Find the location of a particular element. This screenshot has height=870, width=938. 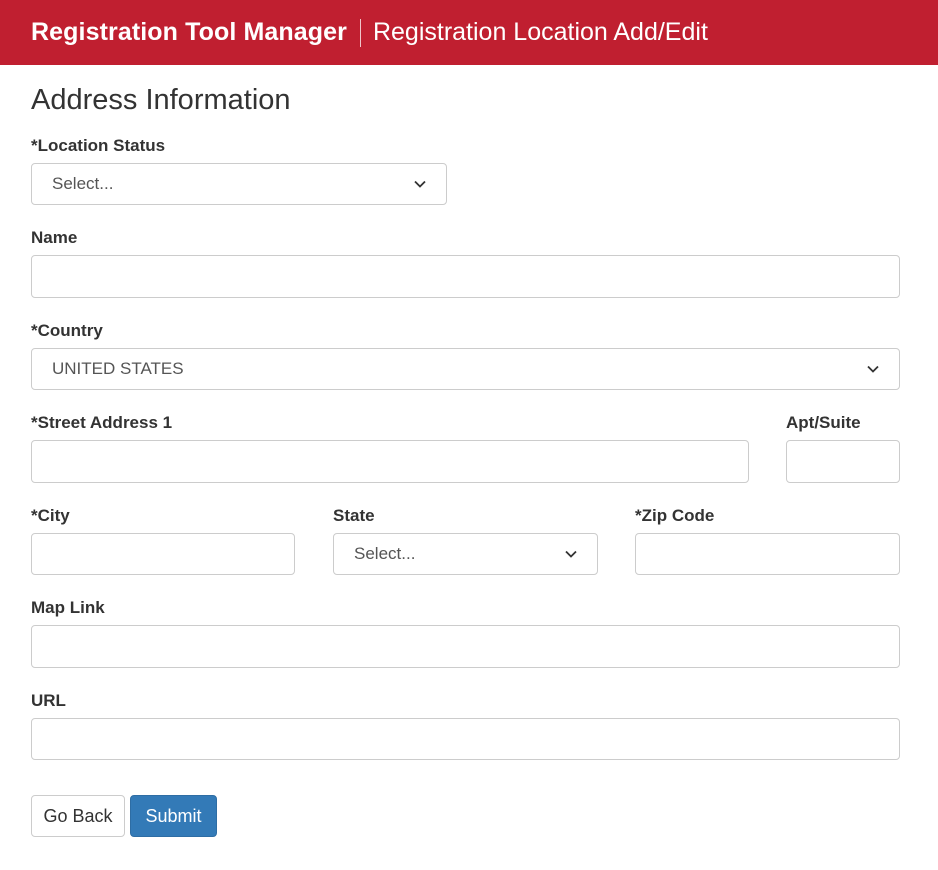

submit-button: Submit is located at coordinates (173, 816).